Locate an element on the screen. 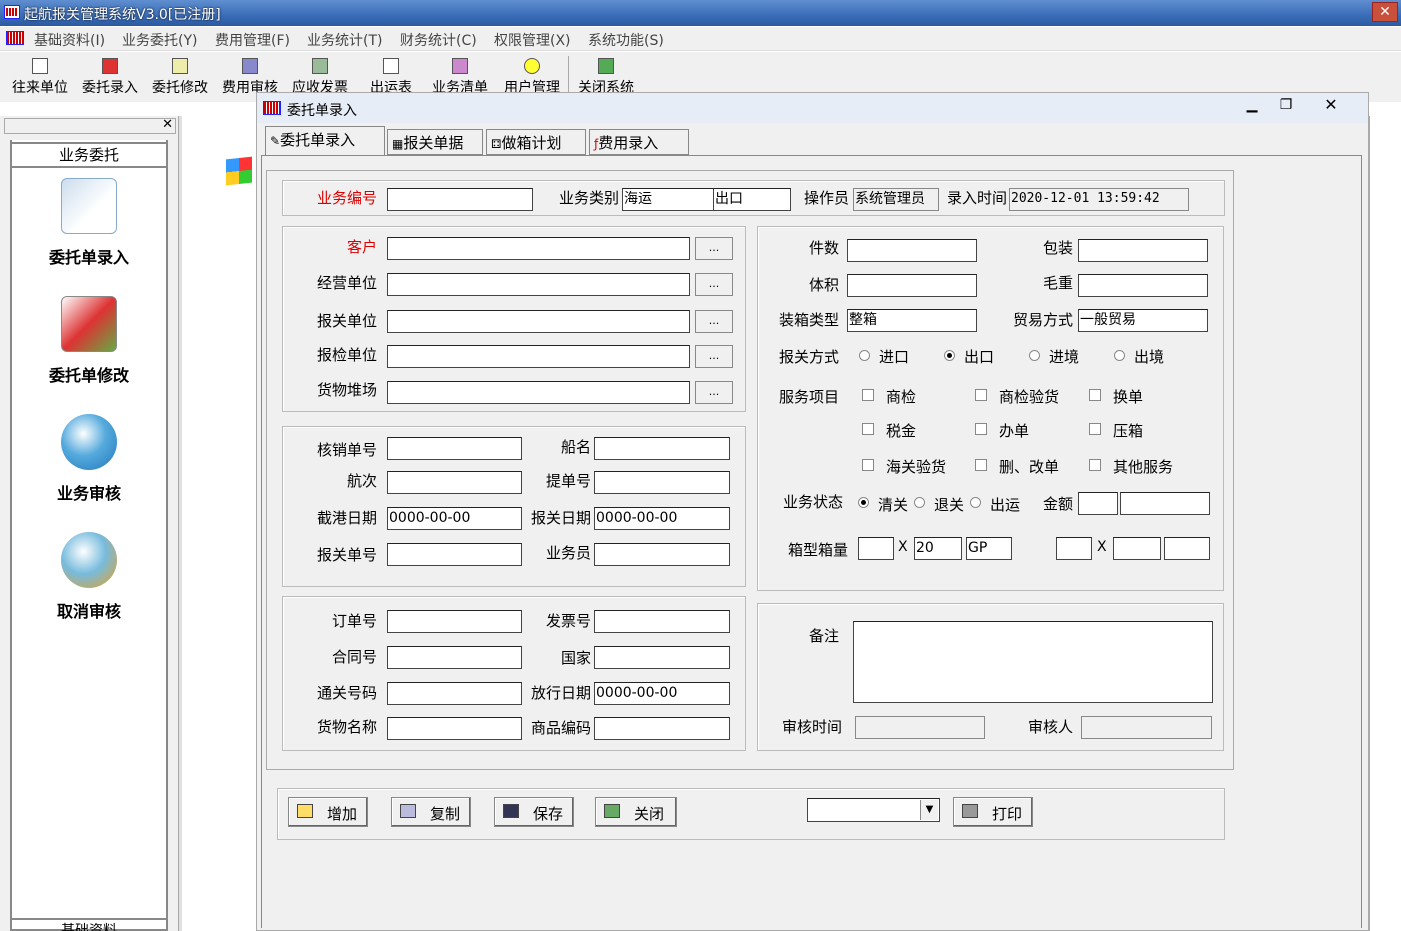 This screenshot has height=931, width=1401. invoice-no-input is located at coordinates (662, 621).